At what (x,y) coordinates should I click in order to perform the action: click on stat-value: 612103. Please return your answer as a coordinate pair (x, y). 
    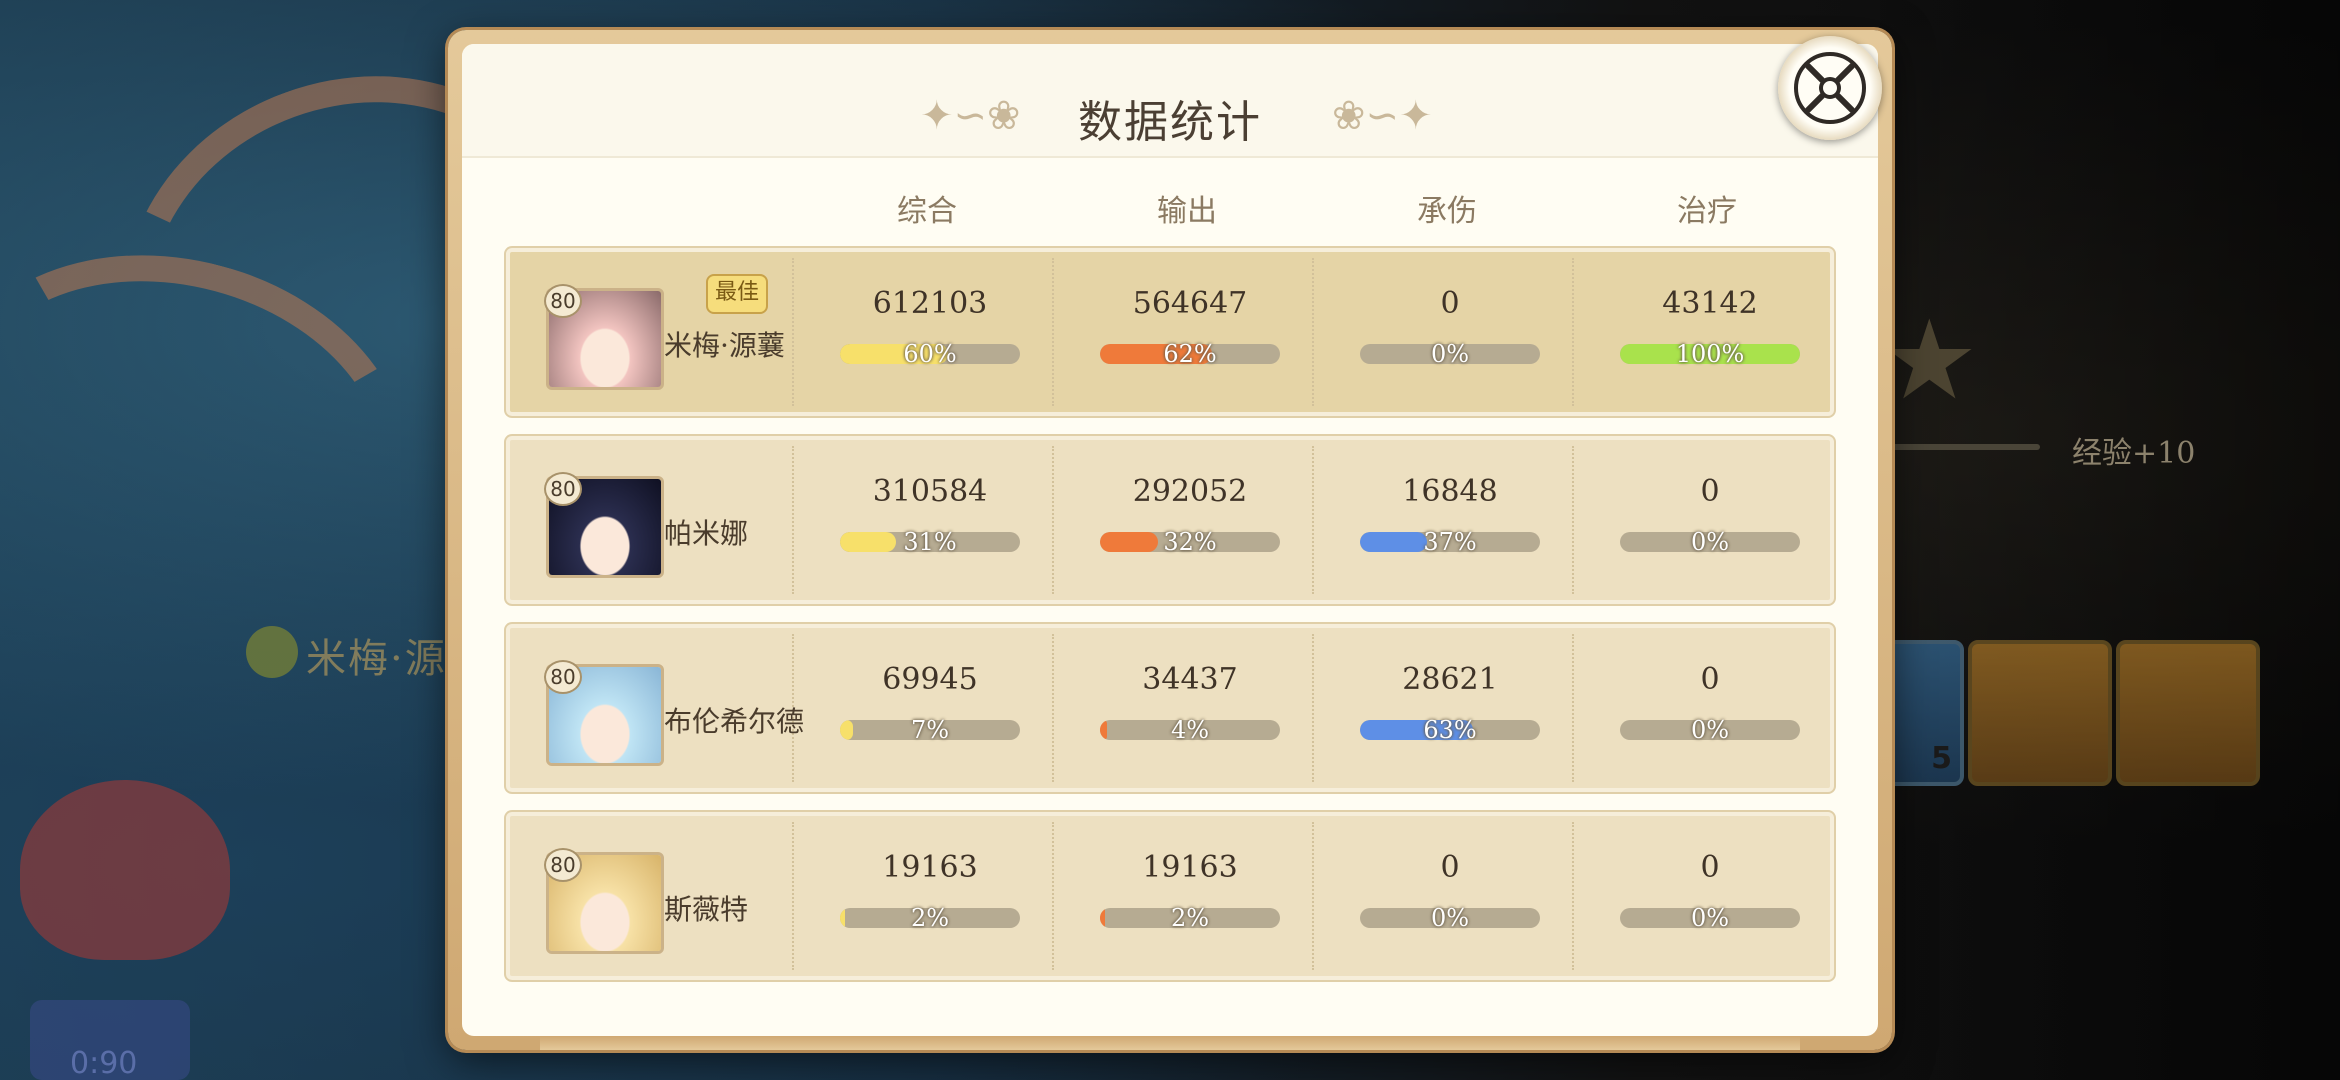
    Looking at the image, I should click on (930, 303).